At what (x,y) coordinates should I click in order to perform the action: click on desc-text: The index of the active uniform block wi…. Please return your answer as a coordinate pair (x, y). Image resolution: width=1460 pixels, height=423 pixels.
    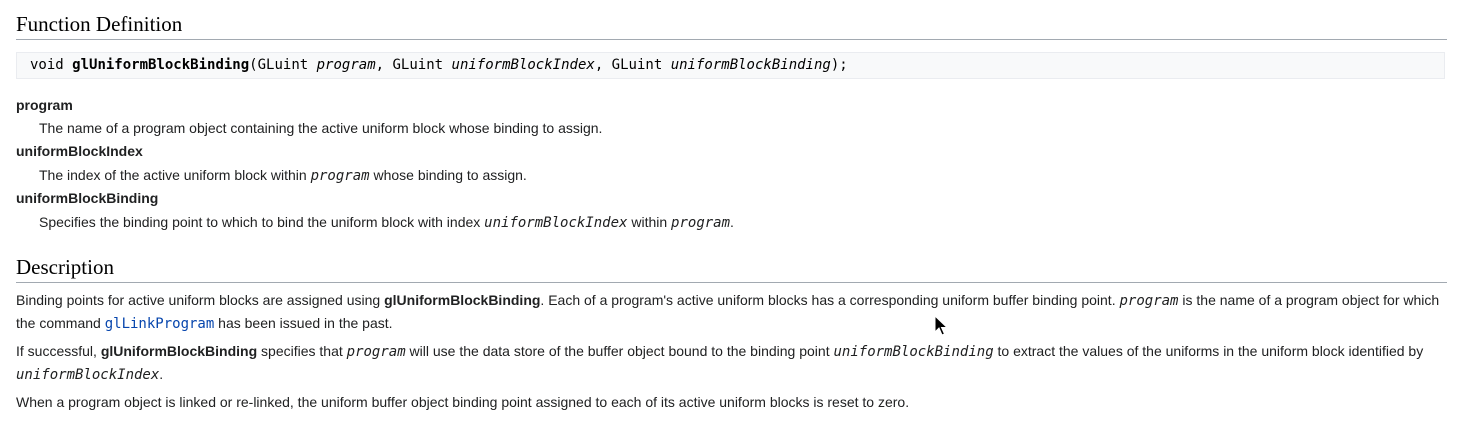
    Looking at the image, I should click on (175, 175).